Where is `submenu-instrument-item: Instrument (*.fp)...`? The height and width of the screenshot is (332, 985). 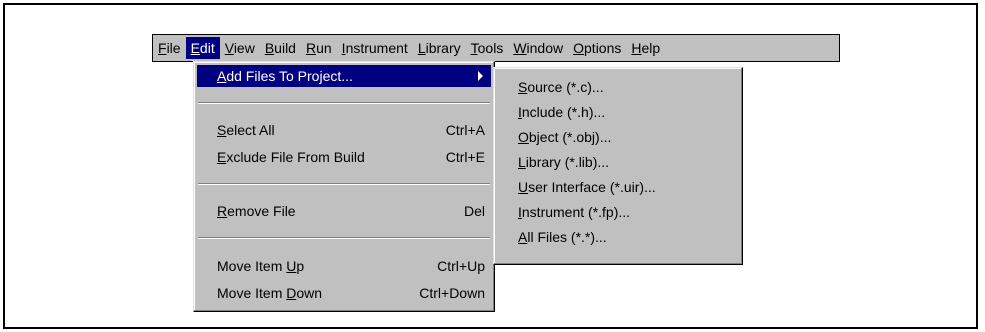
submenu-instrument-item: Instrument (*.fp)... is located at coordinates (618, 212).